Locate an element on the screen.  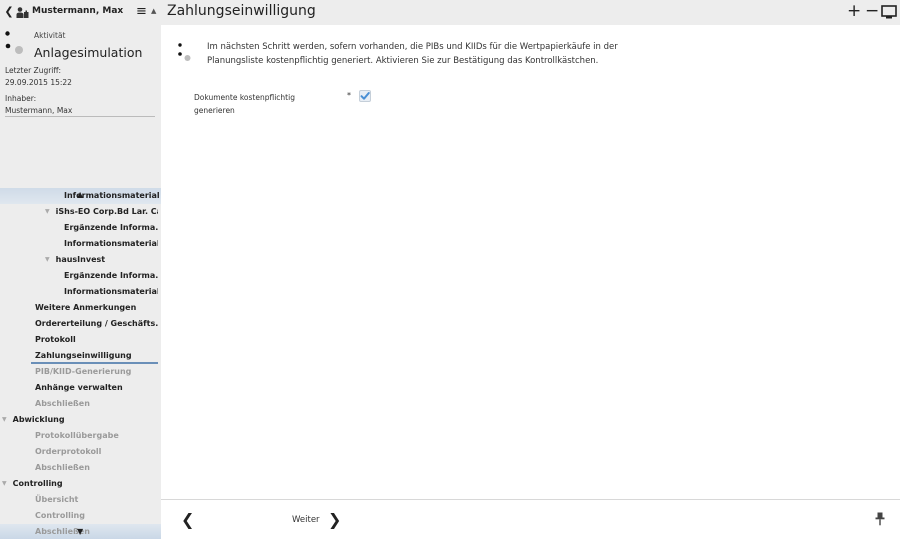
last-access-label: Letzter Zugriff: is located at coordinates (33, 70).